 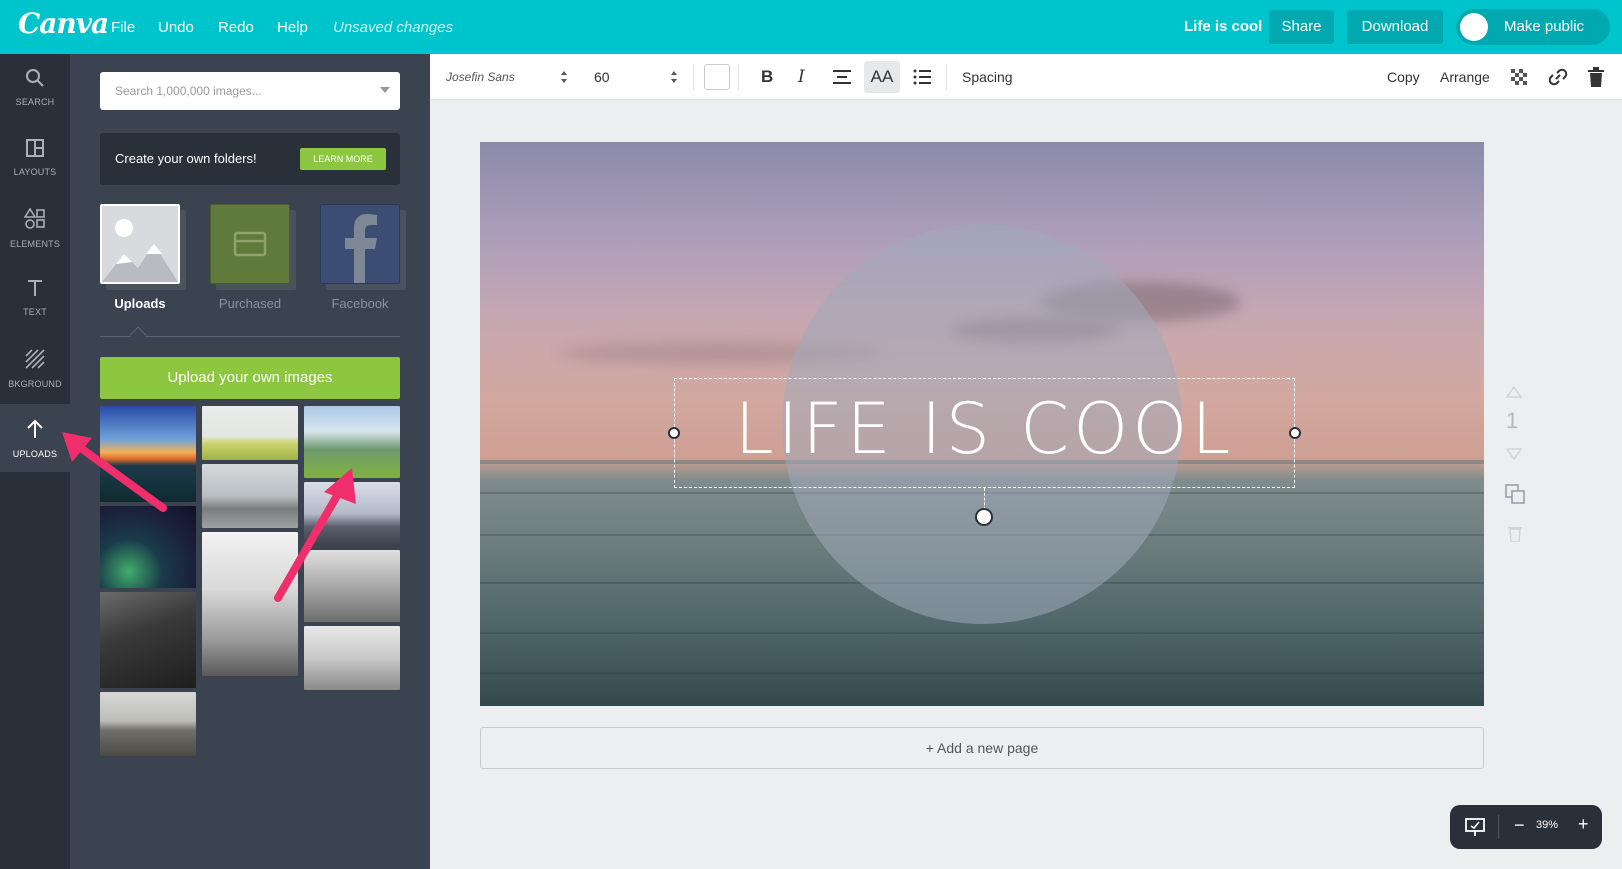 I want to click on shapes-icon, so click(x=34, y=218).